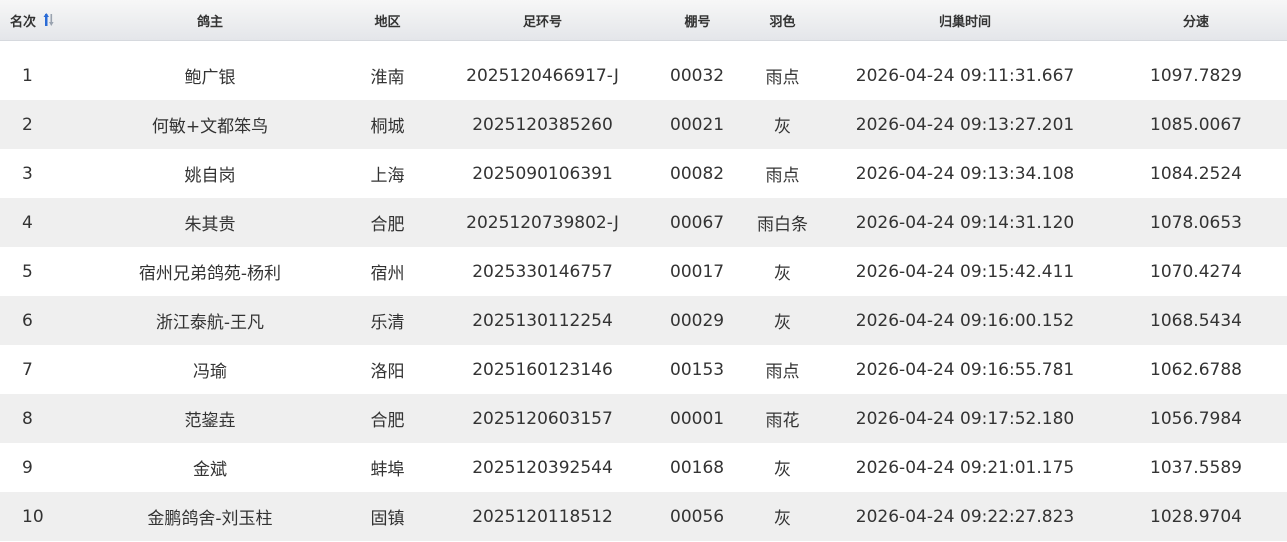 The image size is (1287, 542). Describe the element at coordinates (542, 271) in the screenshot. I see `cell-ring: 2025330146757` at that location.